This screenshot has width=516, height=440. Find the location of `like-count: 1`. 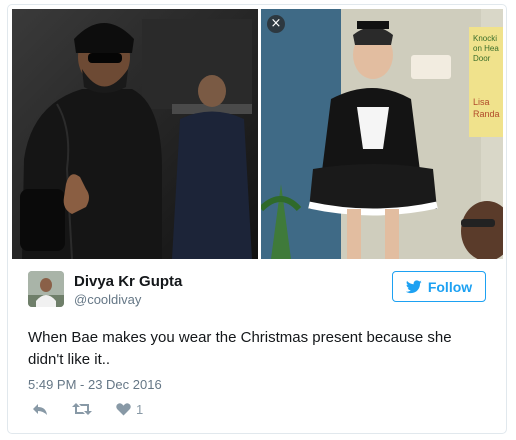

like-count: 1 is located at coordinates (140, 409).